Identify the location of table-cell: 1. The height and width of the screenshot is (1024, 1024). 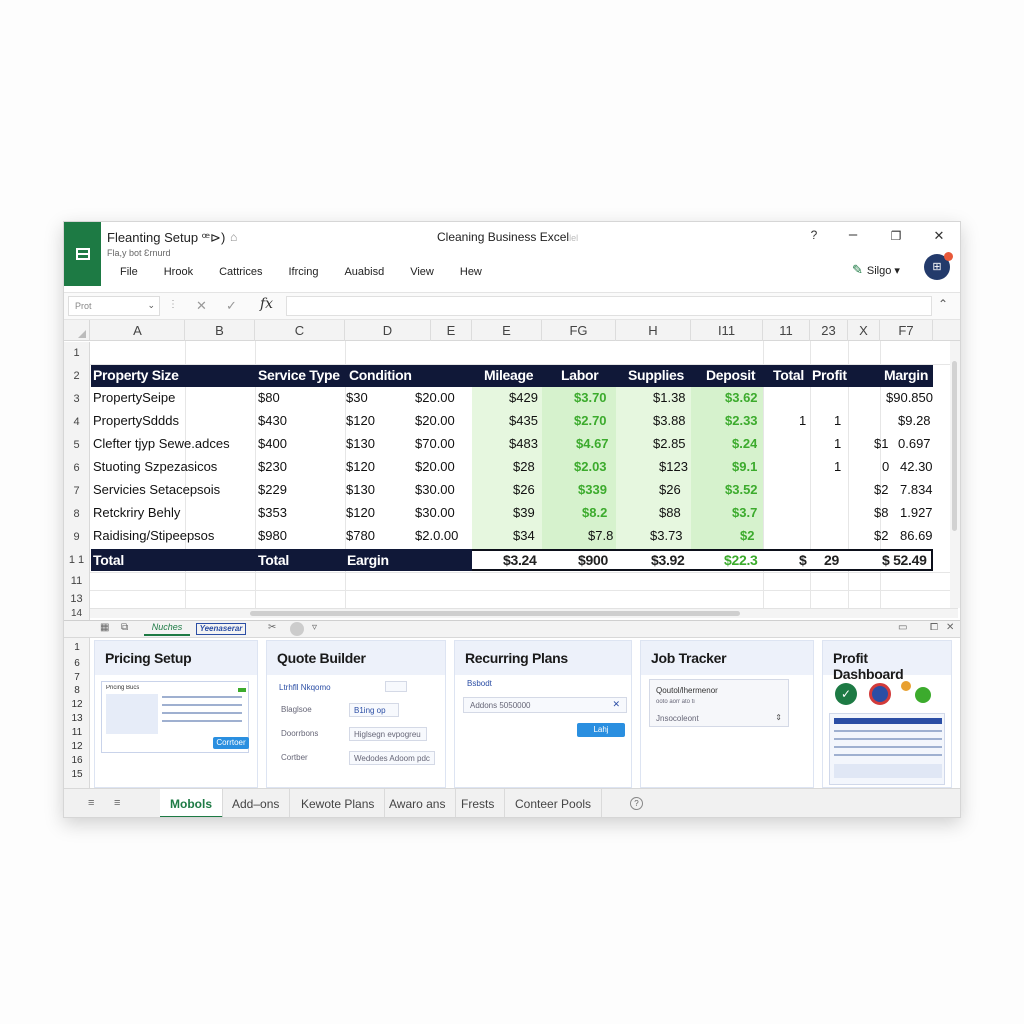
(802, 420).